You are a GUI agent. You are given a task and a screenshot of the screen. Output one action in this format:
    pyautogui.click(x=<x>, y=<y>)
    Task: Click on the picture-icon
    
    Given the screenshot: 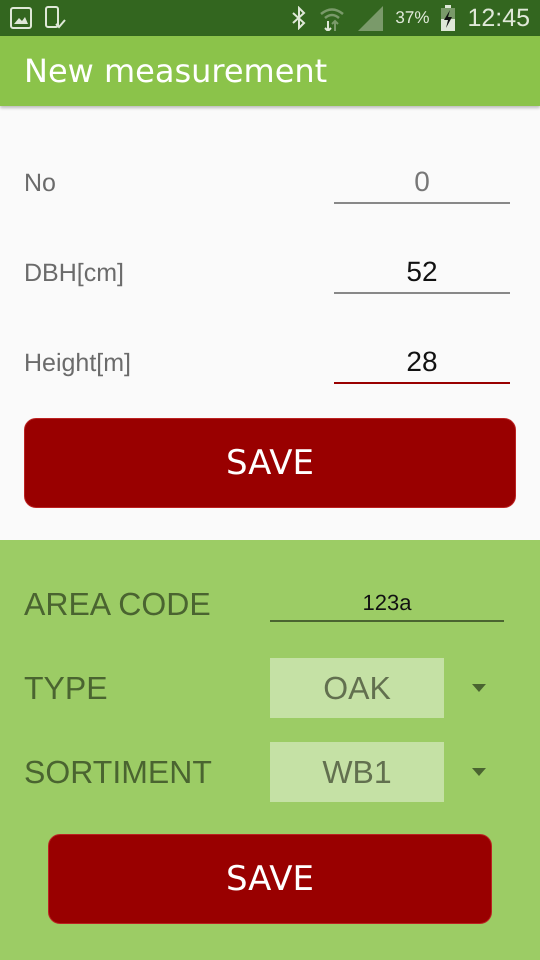 What is the action you would take?
    pyautogui.click(x=21, y=18)
    